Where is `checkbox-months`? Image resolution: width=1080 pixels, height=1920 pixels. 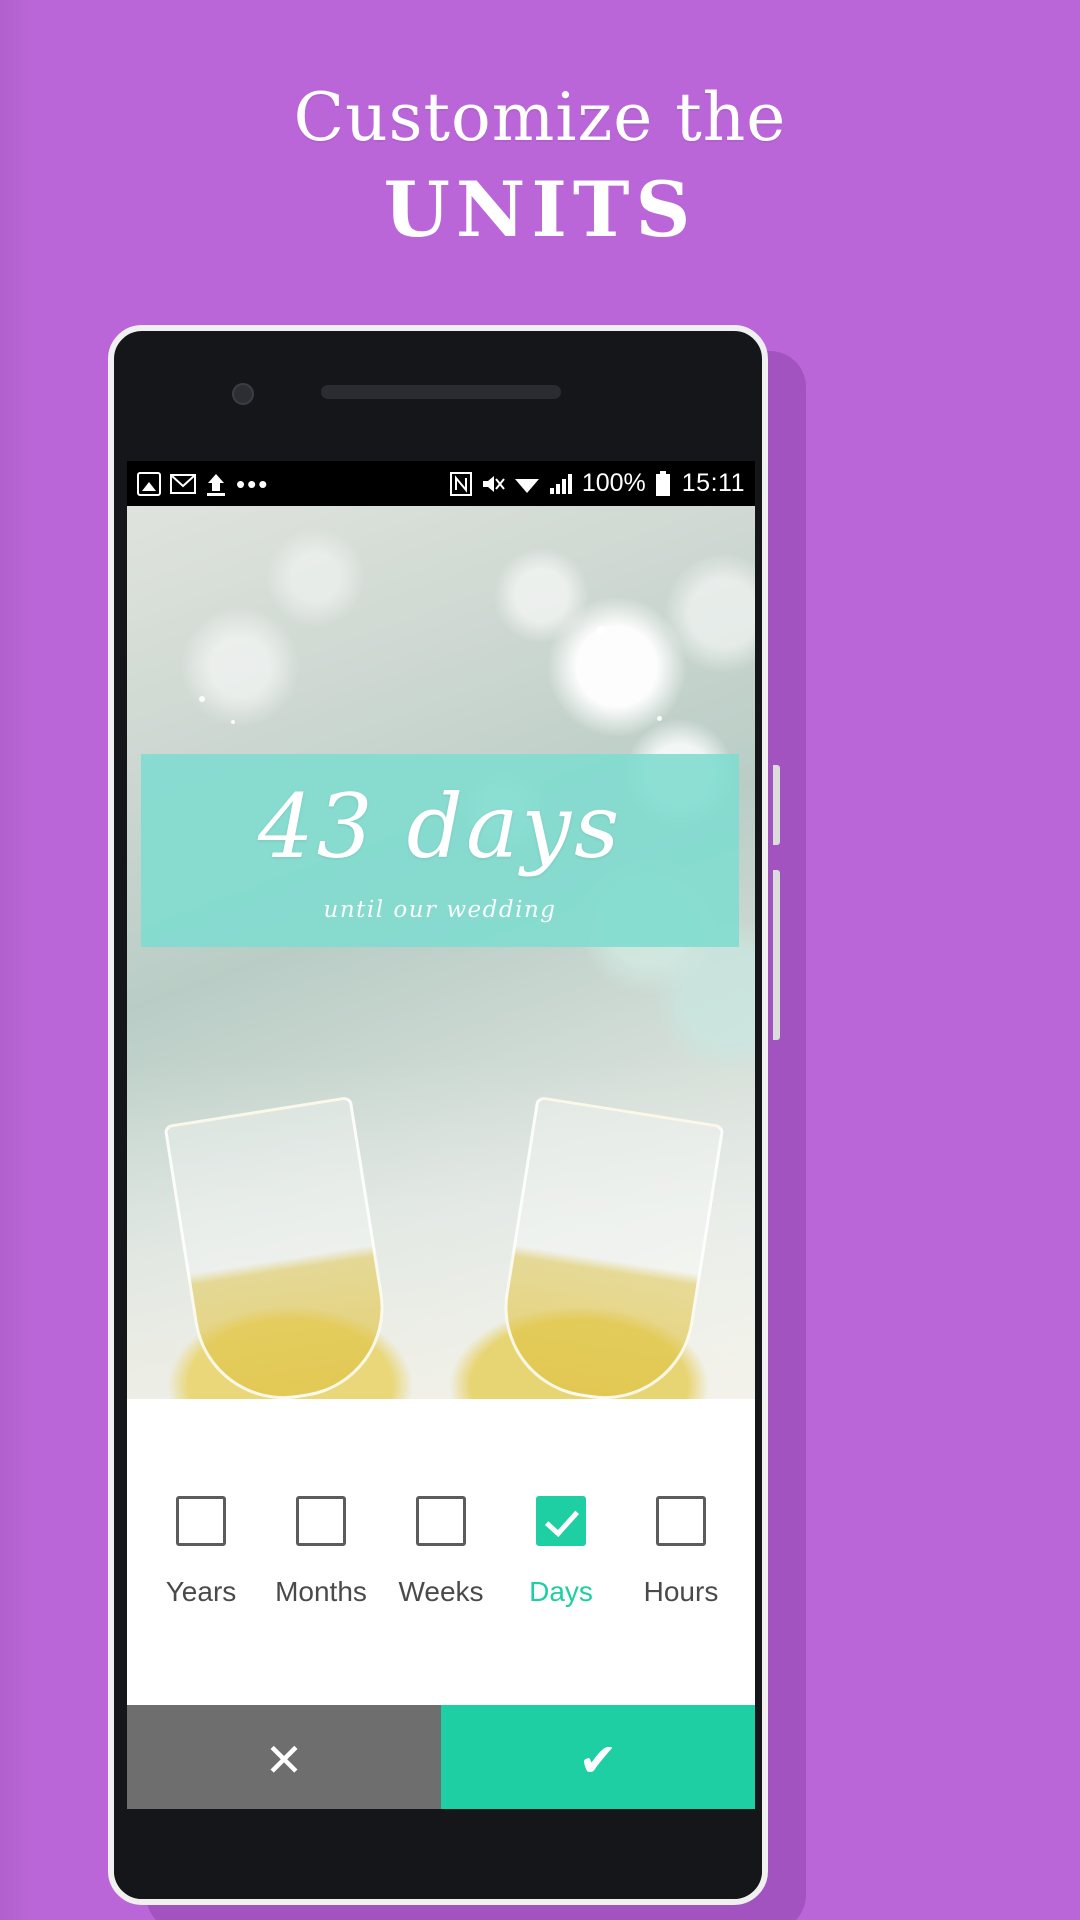 checkbox-months is located at coordinates (321, 1521).